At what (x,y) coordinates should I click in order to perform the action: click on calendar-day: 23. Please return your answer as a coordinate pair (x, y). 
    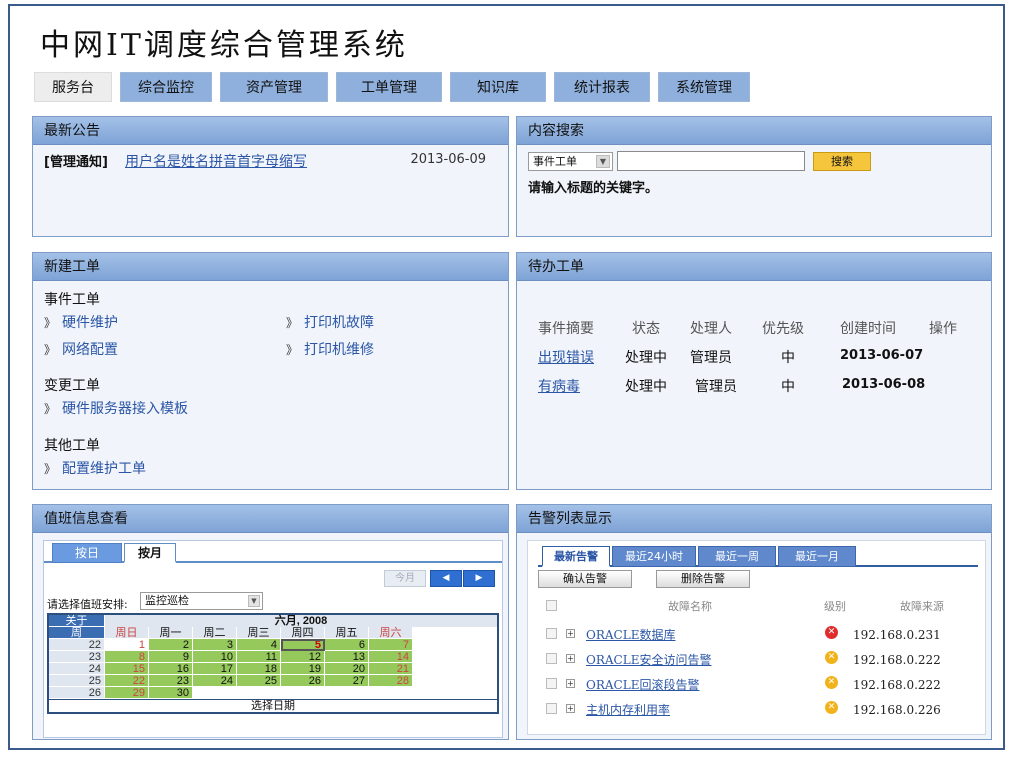
    Looking at the image, I should click on (171, 681).